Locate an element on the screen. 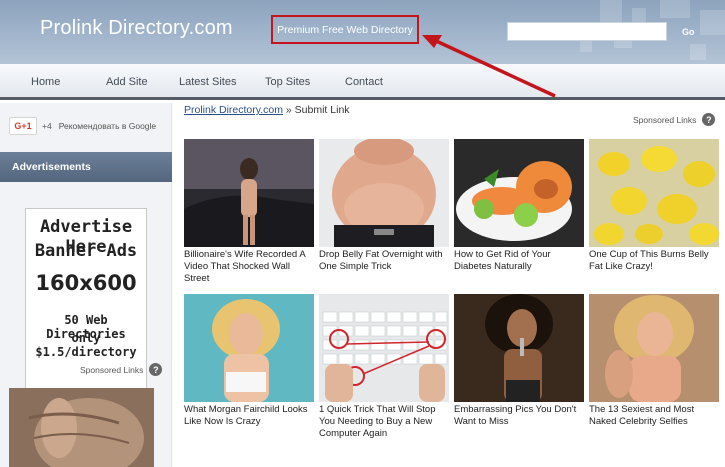  gplus-count: +4 is located at coordinates (47, 126).